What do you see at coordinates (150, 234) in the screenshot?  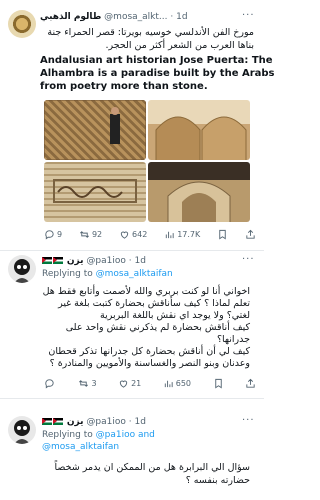 I see `tweet-actions: 9 92 642 17.7K` at bounding box center [150, 234].